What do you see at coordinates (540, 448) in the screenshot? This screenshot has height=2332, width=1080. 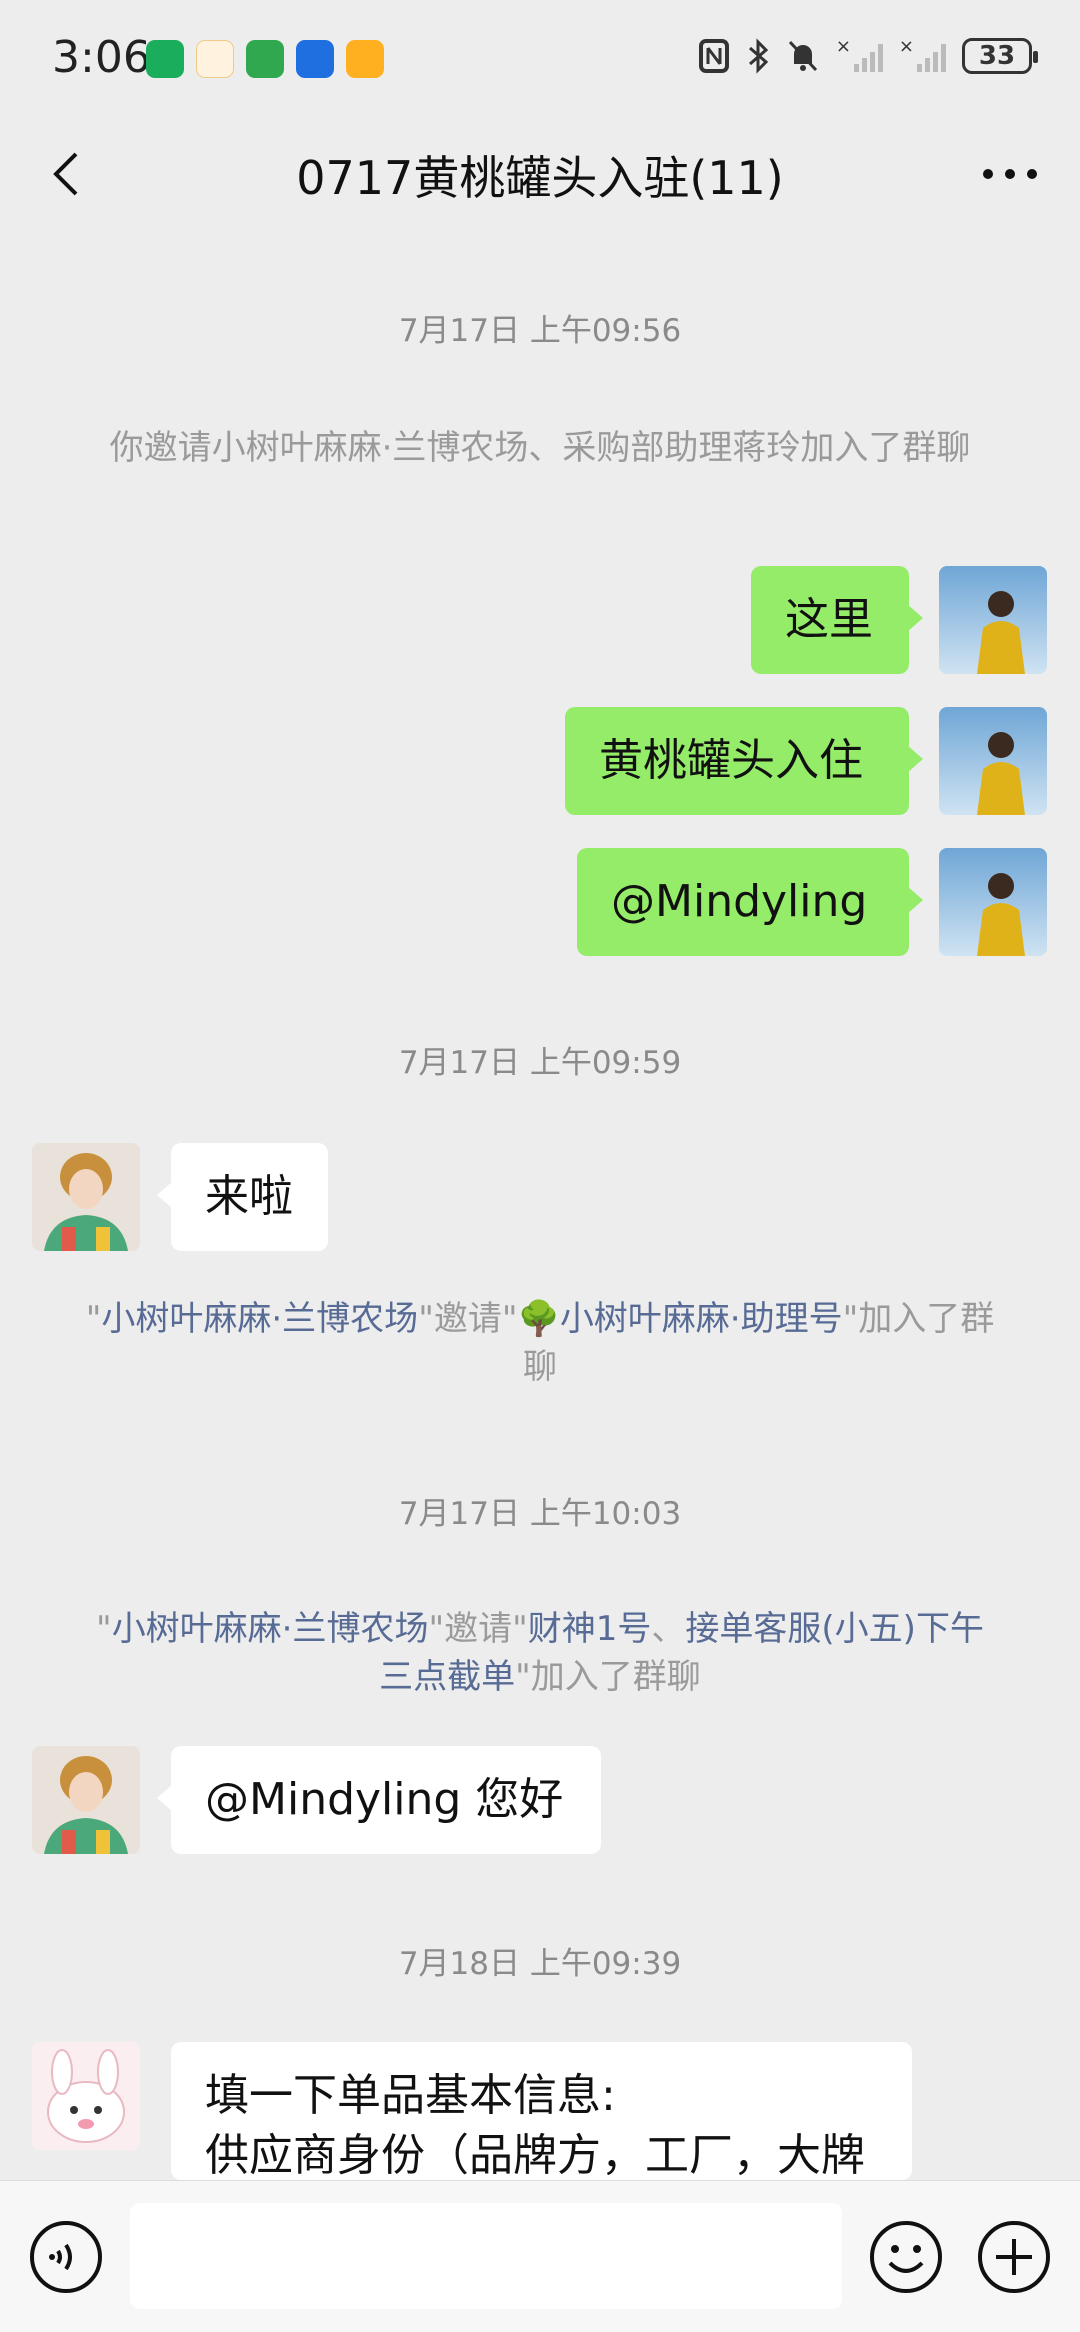 I see `system-message: 你邀请小树叶麻麻·兰博农场、采购部助理蒋玲加入了群聊` at bounding box center [540, 448].